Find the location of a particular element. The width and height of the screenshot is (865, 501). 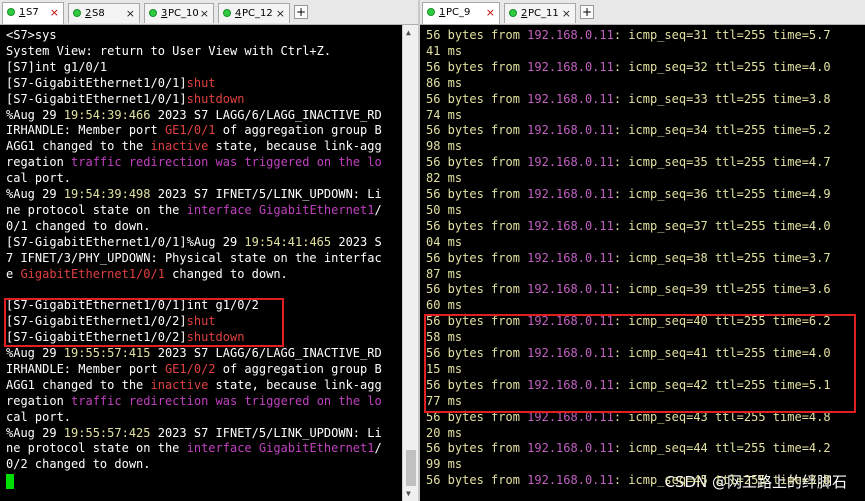

terminal-text: 60 ms is located at coordinates (444, 305).